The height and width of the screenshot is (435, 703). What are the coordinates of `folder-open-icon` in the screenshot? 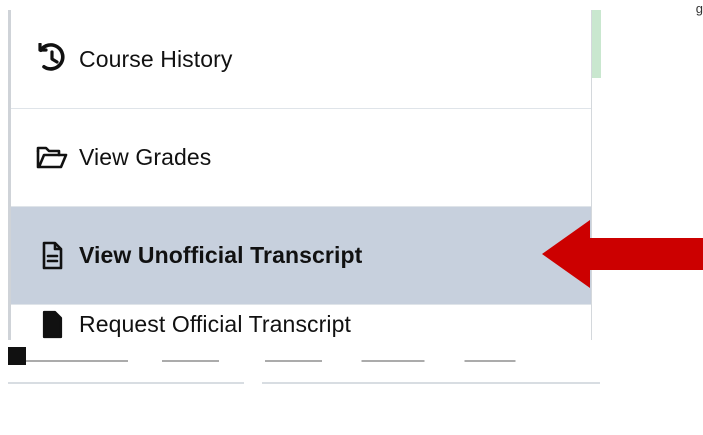 It's located at (52, 158).